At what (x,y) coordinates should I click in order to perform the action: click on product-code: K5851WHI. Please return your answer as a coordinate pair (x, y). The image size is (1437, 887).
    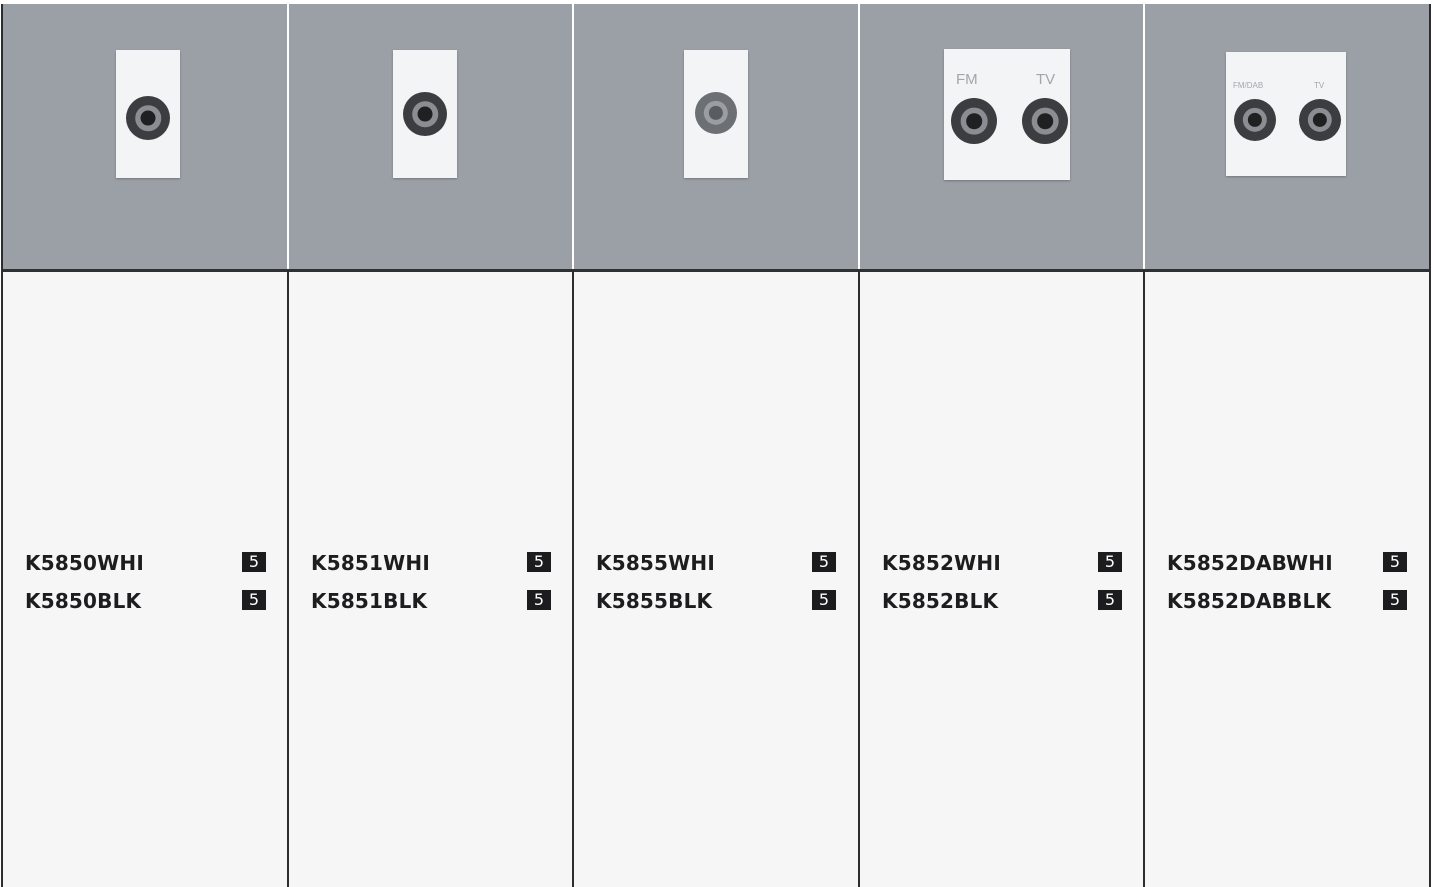
    Looking at the image, I should click on (371, 563).